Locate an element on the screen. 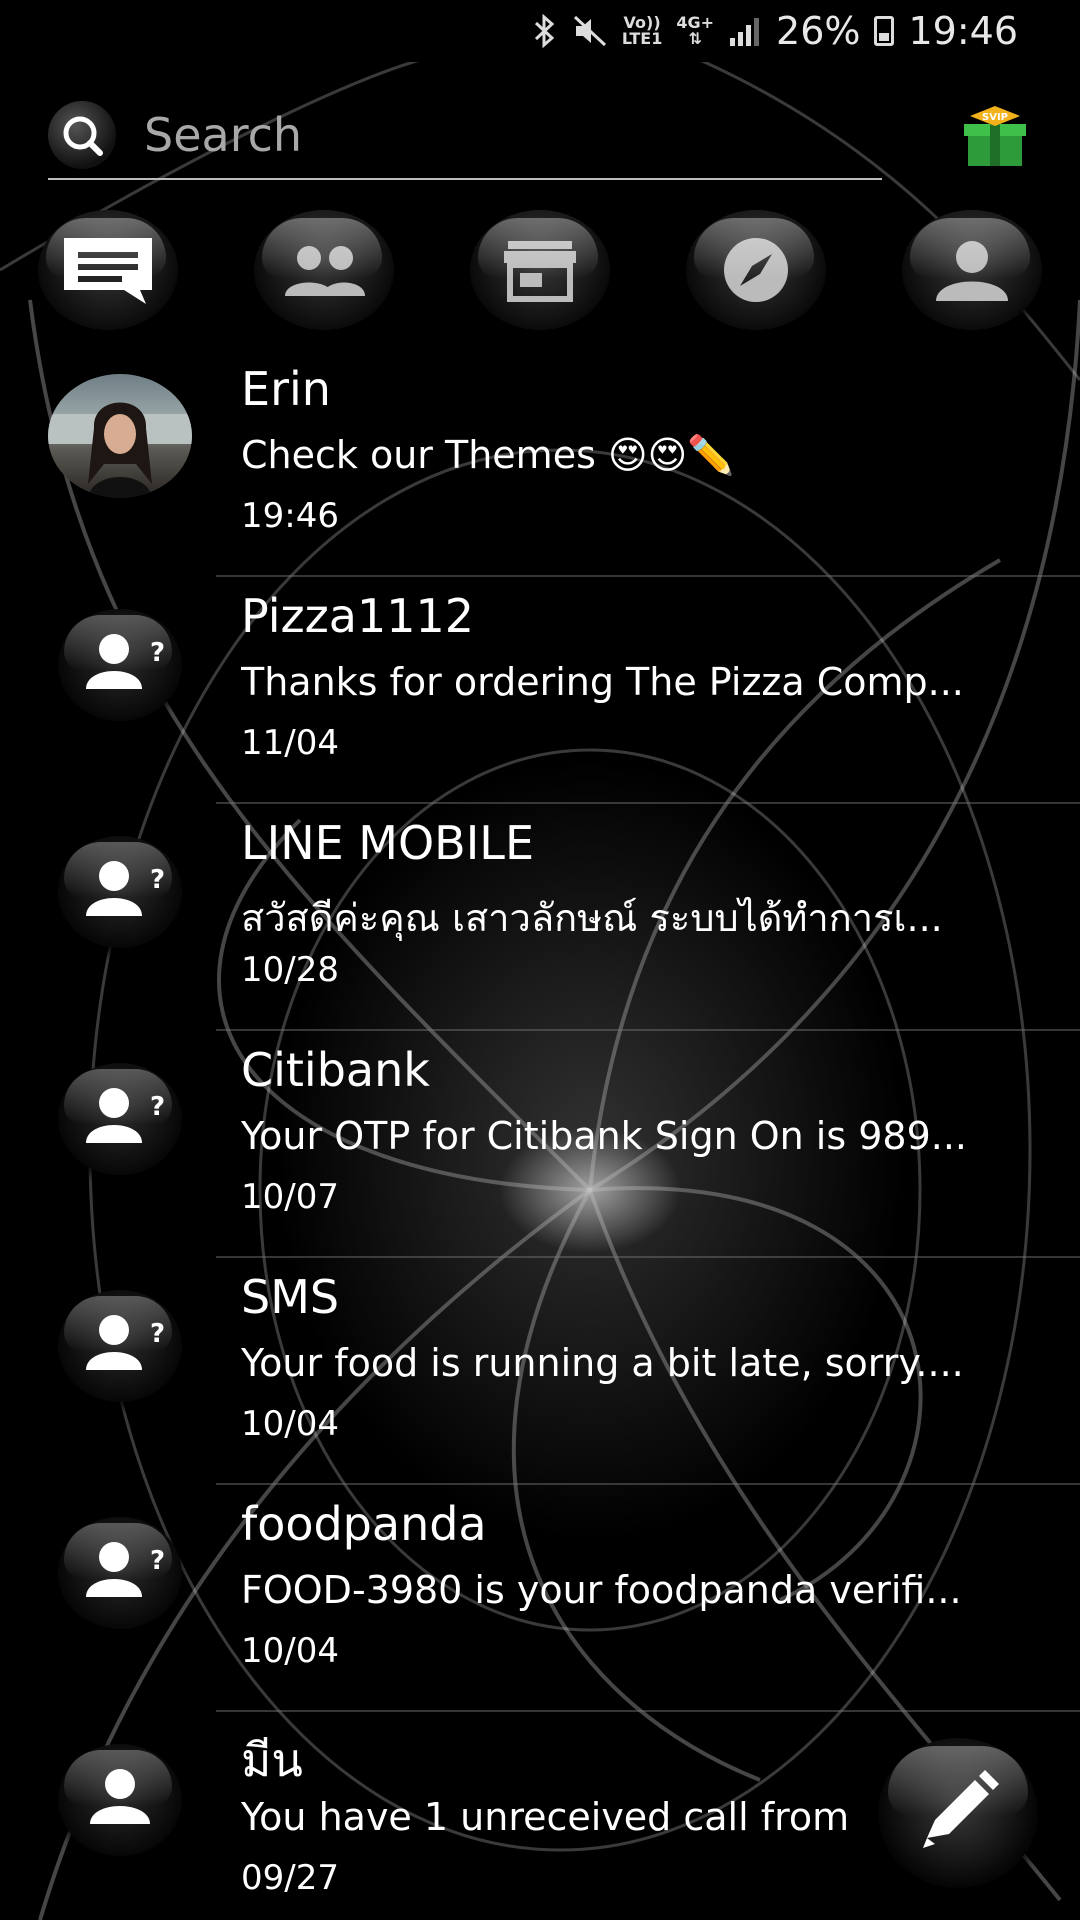  svip-gift-icon: SVIP is located at coordinates (995, 136).